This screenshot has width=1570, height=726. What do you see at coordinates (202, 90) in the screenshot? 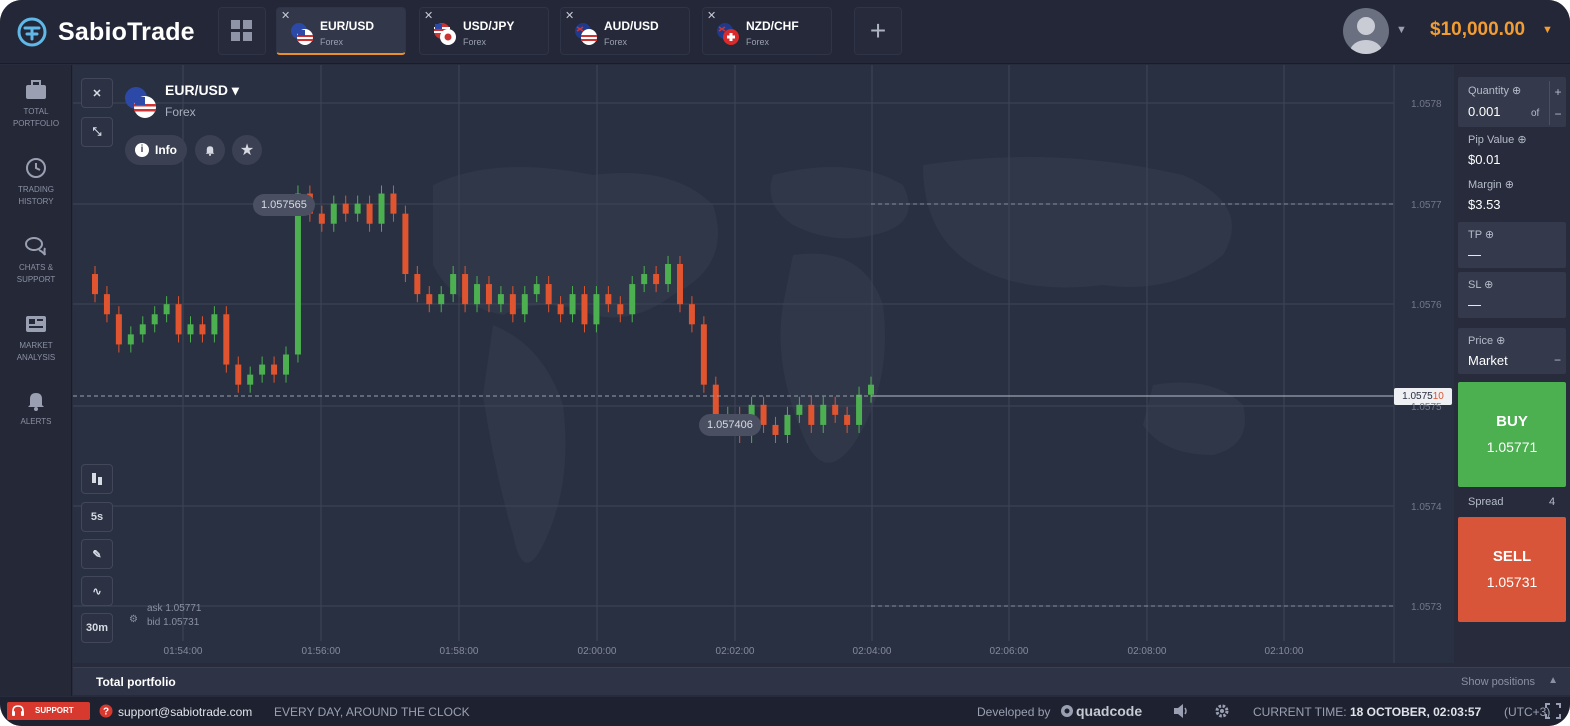
I see `asset-selector: EUR/USD ▾` at bounding box center [202, 90].